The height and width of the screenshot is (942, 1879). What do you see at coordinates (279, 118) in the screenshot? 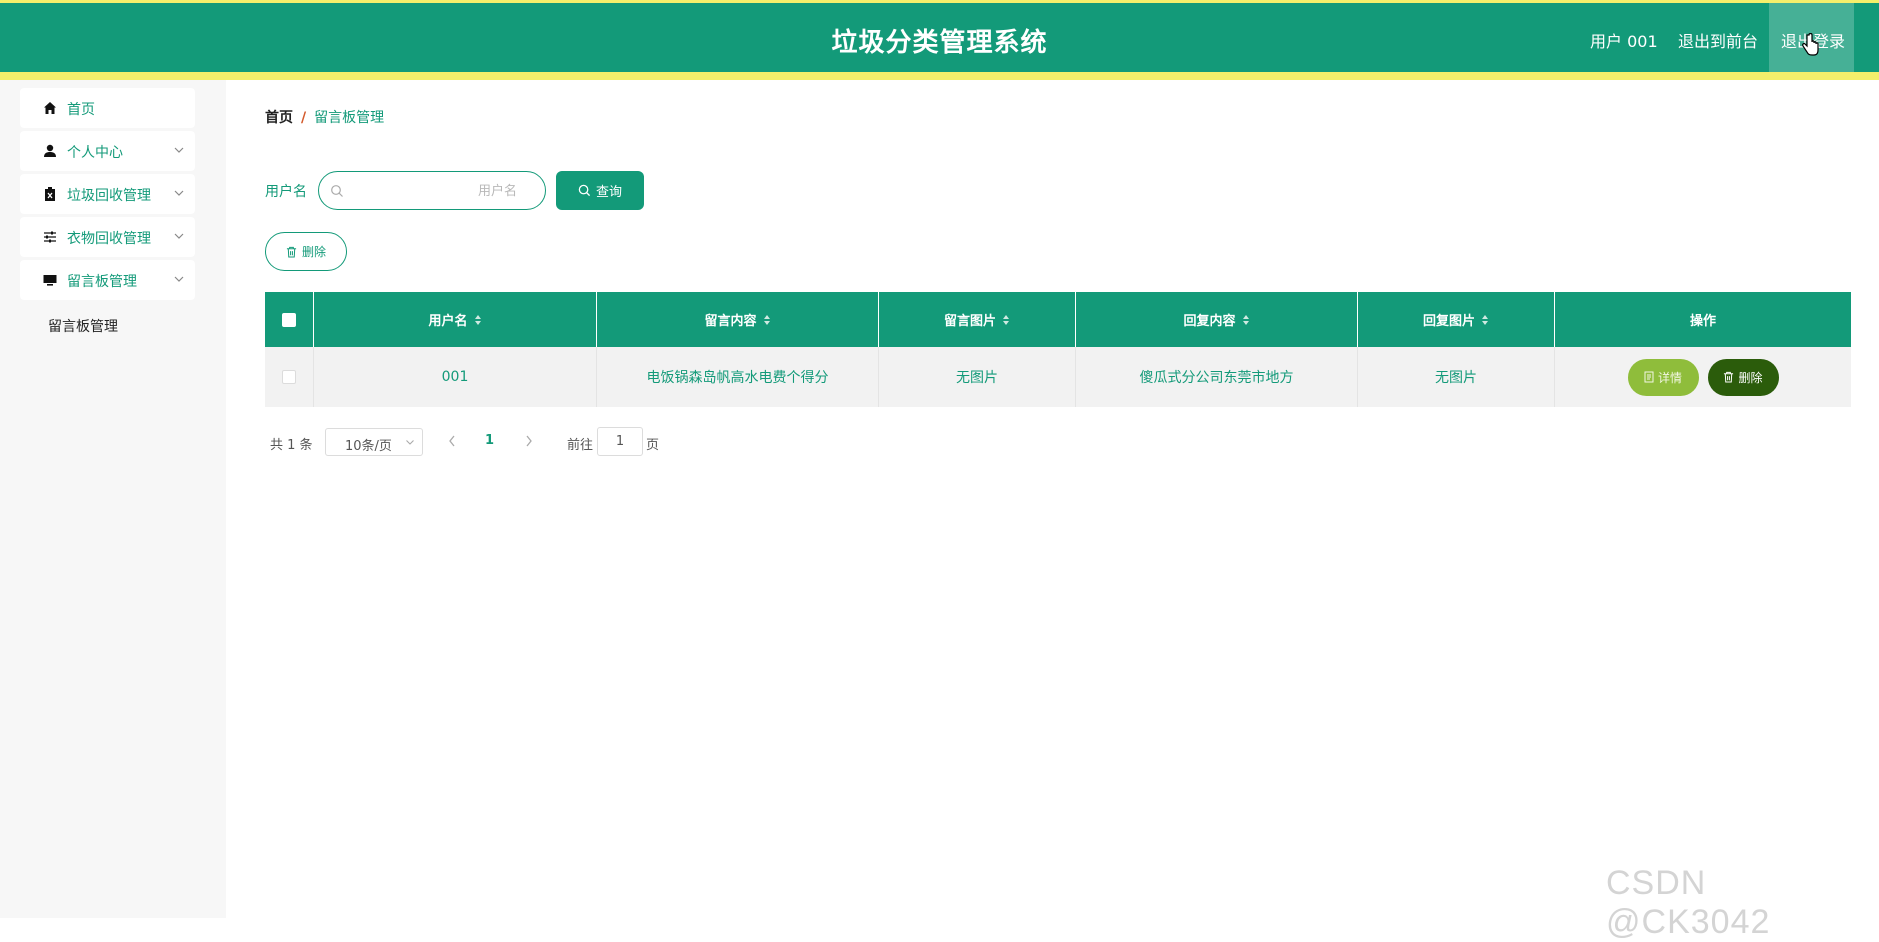
I see `breadcrumb-home: 首页` at bounding box center [279, 118].